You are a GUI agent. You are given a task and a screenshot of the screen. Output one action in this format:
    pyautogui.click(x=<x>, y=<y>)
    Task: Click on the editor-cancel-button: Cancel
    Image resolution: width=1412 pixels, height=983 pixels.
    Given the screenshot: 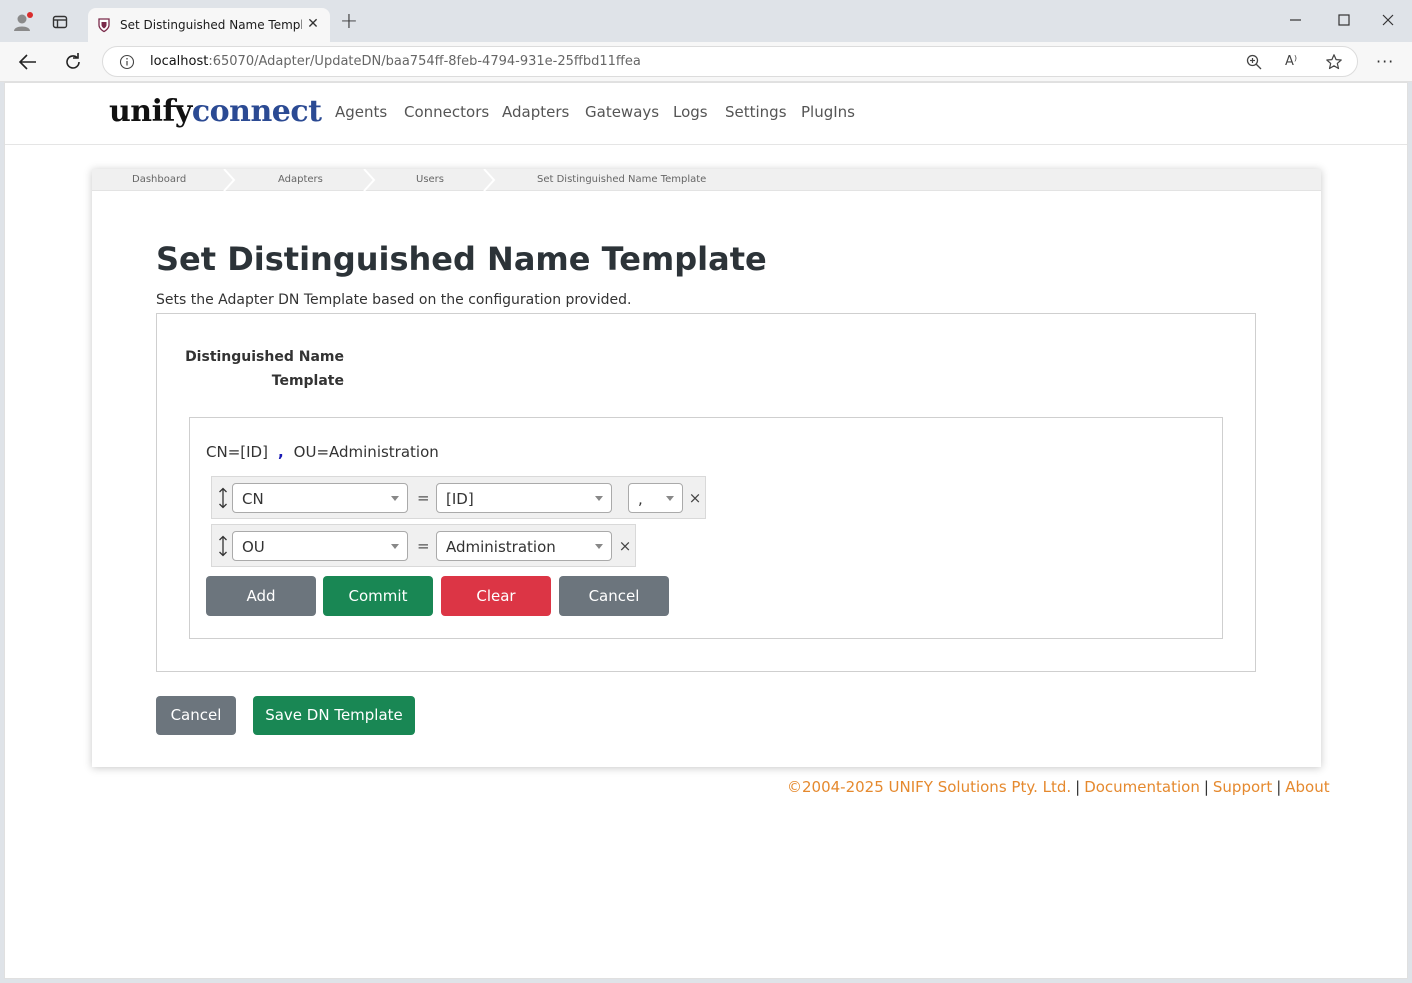 What is the action you would take?
    pyautogui.click(x=614, y=596)
    